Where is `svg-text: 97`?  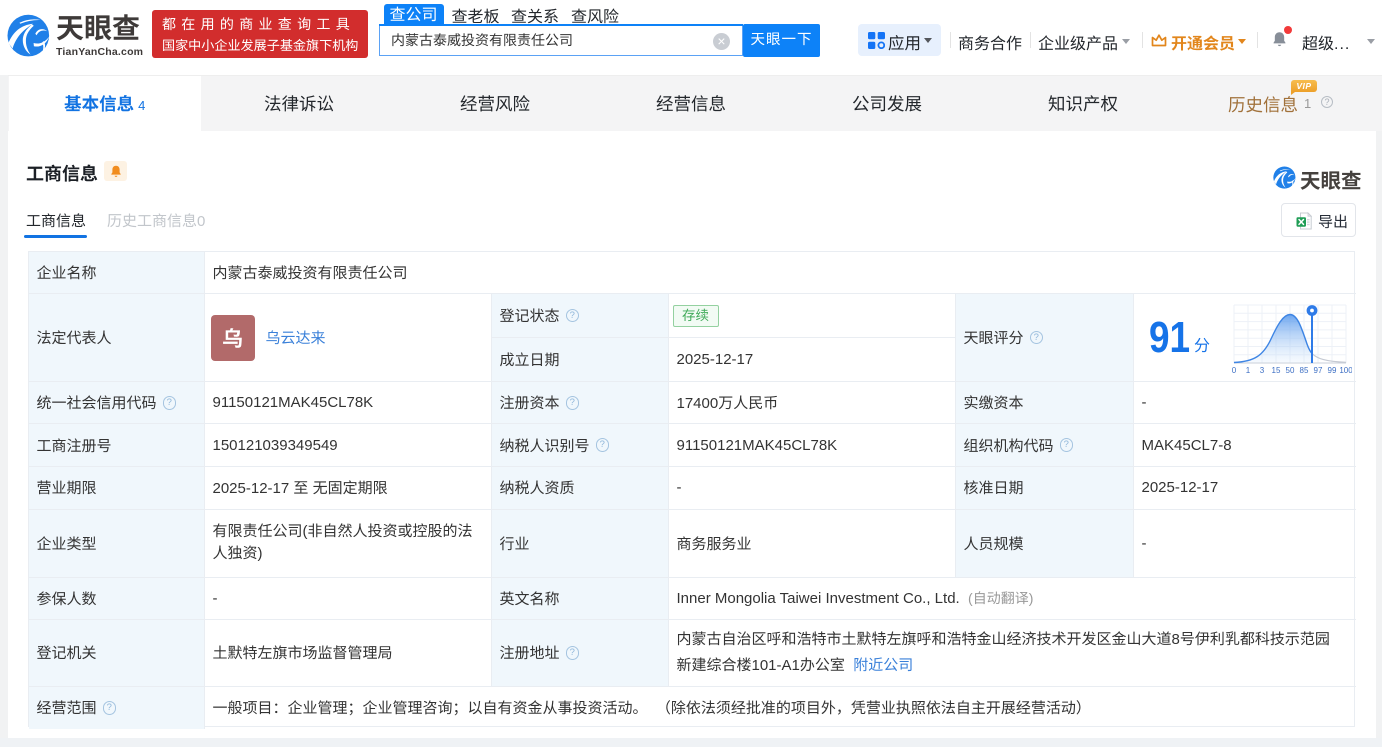
svg-text: 97 is located at coordinates (1318, 370).